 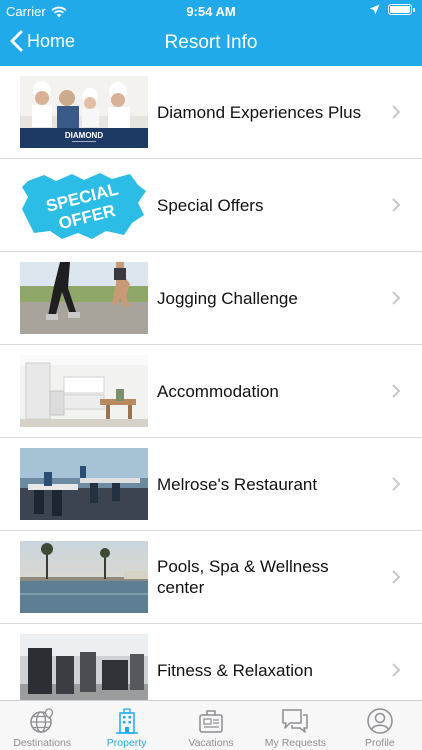 I want to click on tab-label: My Requests, so click(x=295, y=743).